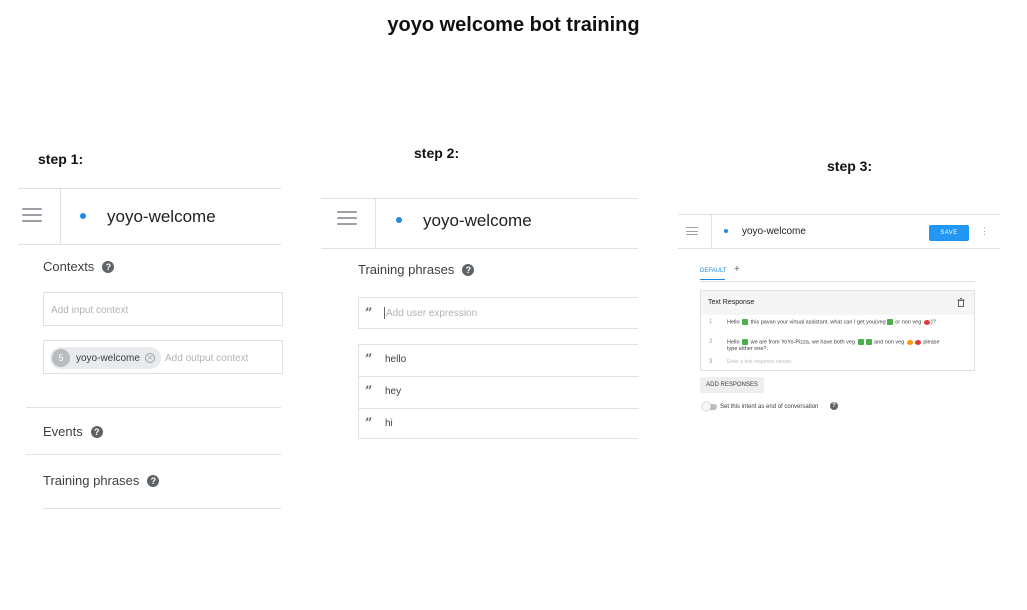 Image resolution: width=1027 pixels, height=610 pixels. Describe the element at coordinates (860, 342) in the screenshot. I see `broccoli-emoji-icon` at that location.